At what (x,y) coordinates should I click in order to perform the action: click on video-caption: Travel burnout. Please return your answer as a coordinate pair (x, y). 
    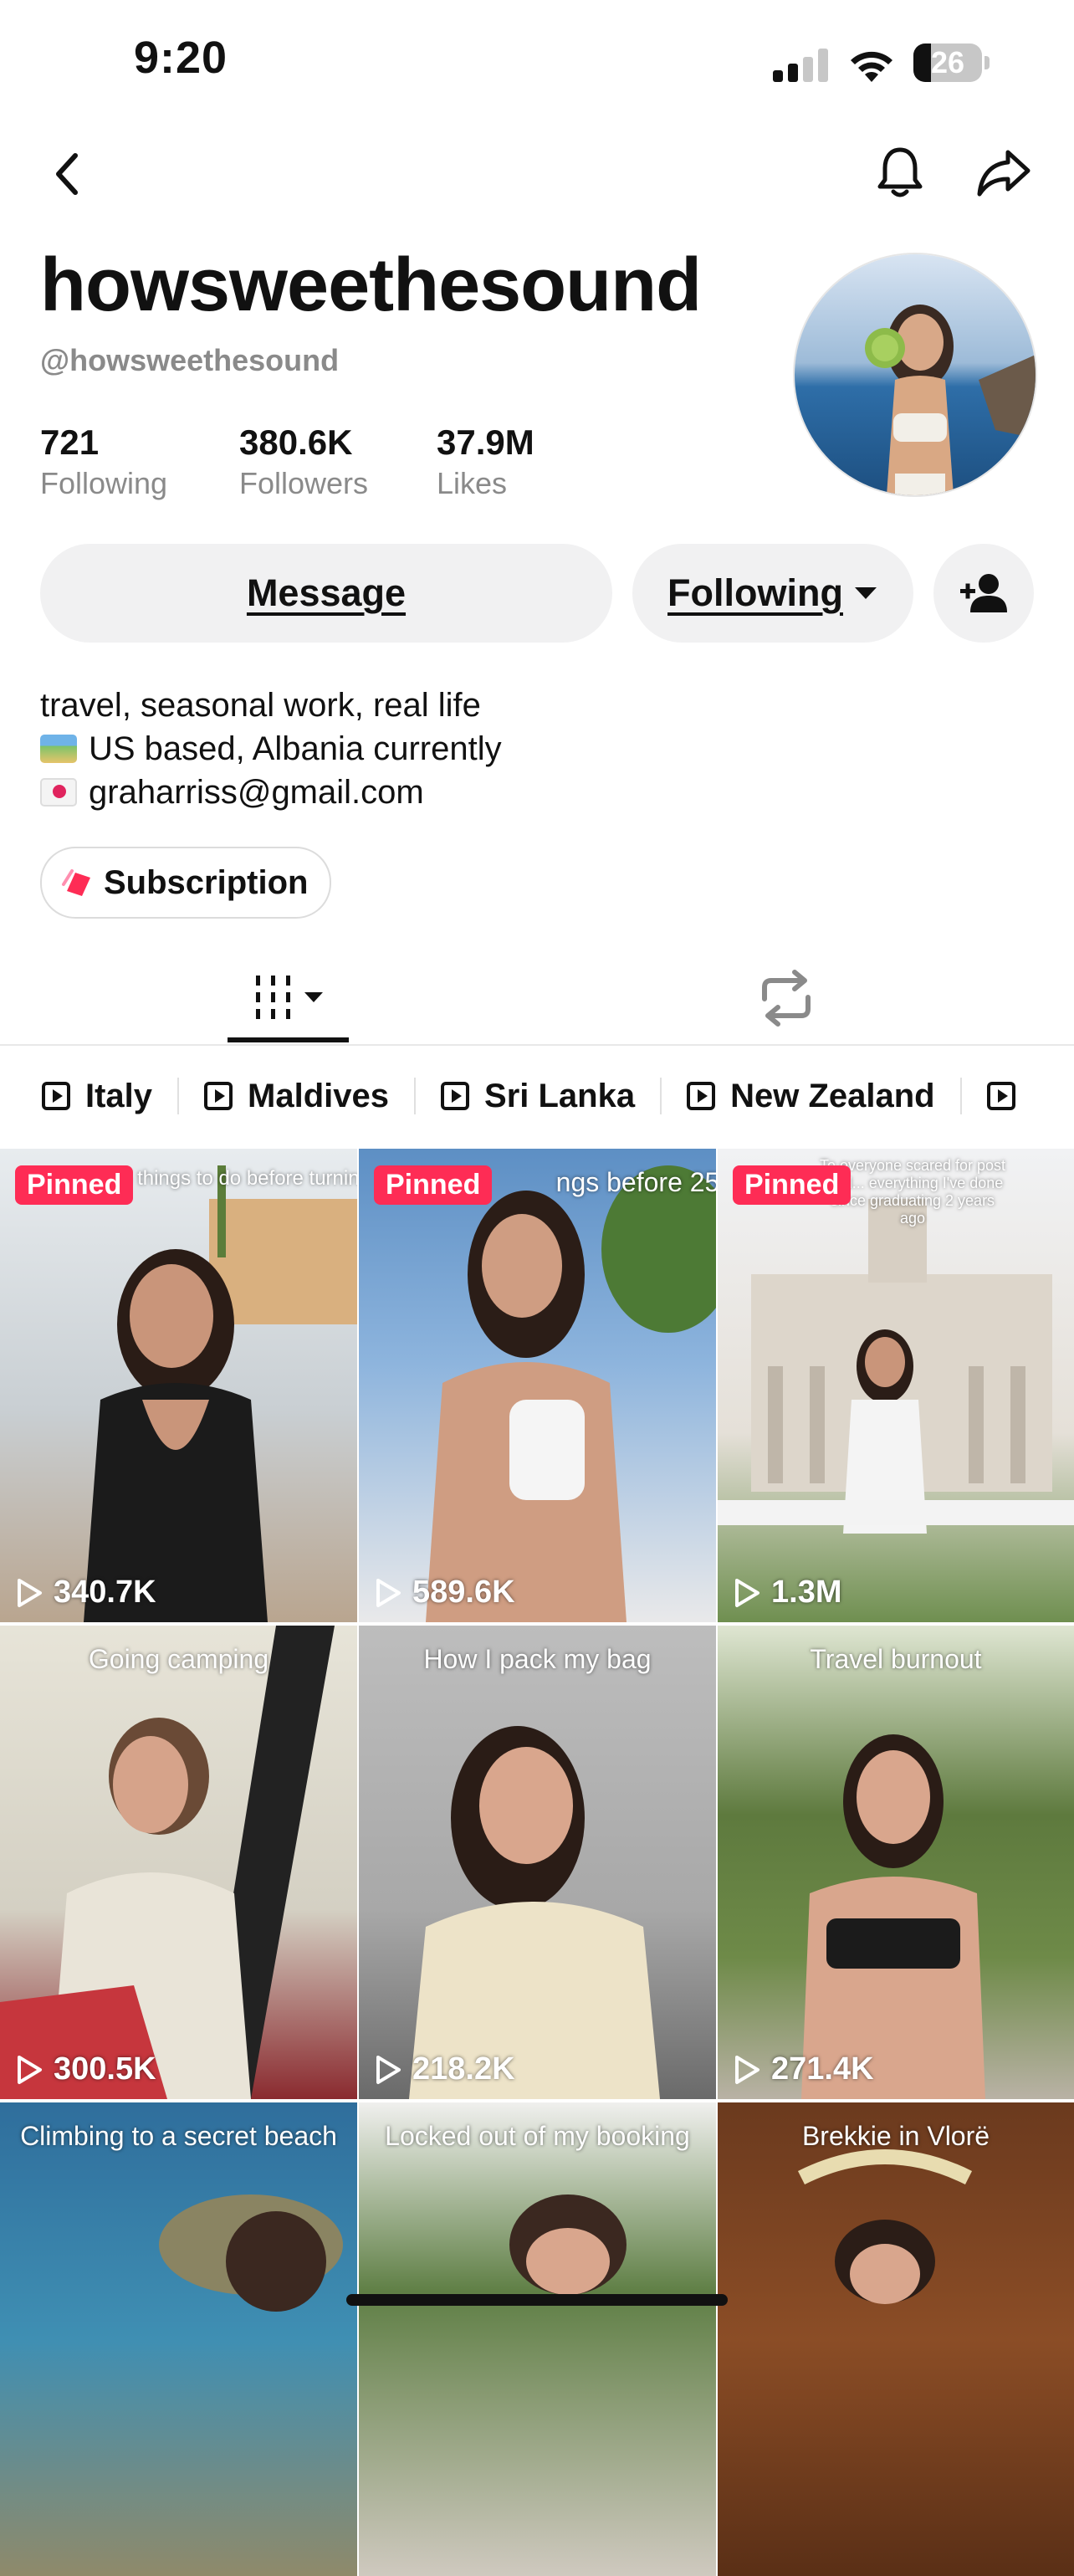
    Looking at the image, I should click on (896, 1659).